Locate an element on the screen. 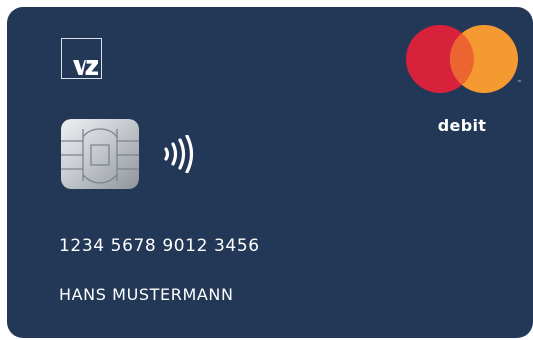  cardholder-name: HANS MUSTERMANN is located at coordinates (146, 294).